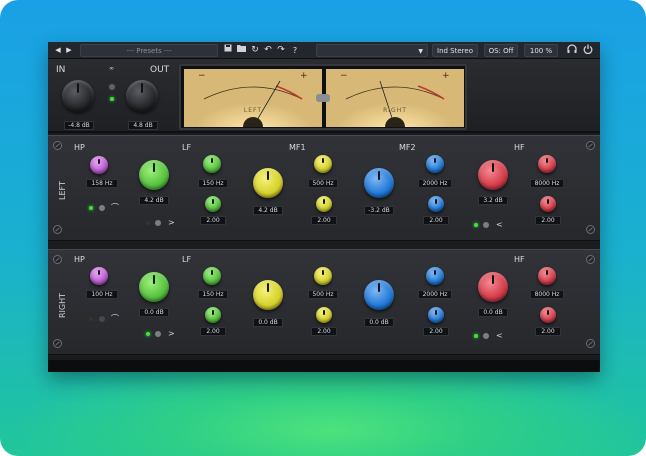 The image size is (646, 456). What do you see at coordinates (268, 322) in the screenshot?
I see `mf1-gain-value: 0.0 dB` at bounding box center [268, 322].